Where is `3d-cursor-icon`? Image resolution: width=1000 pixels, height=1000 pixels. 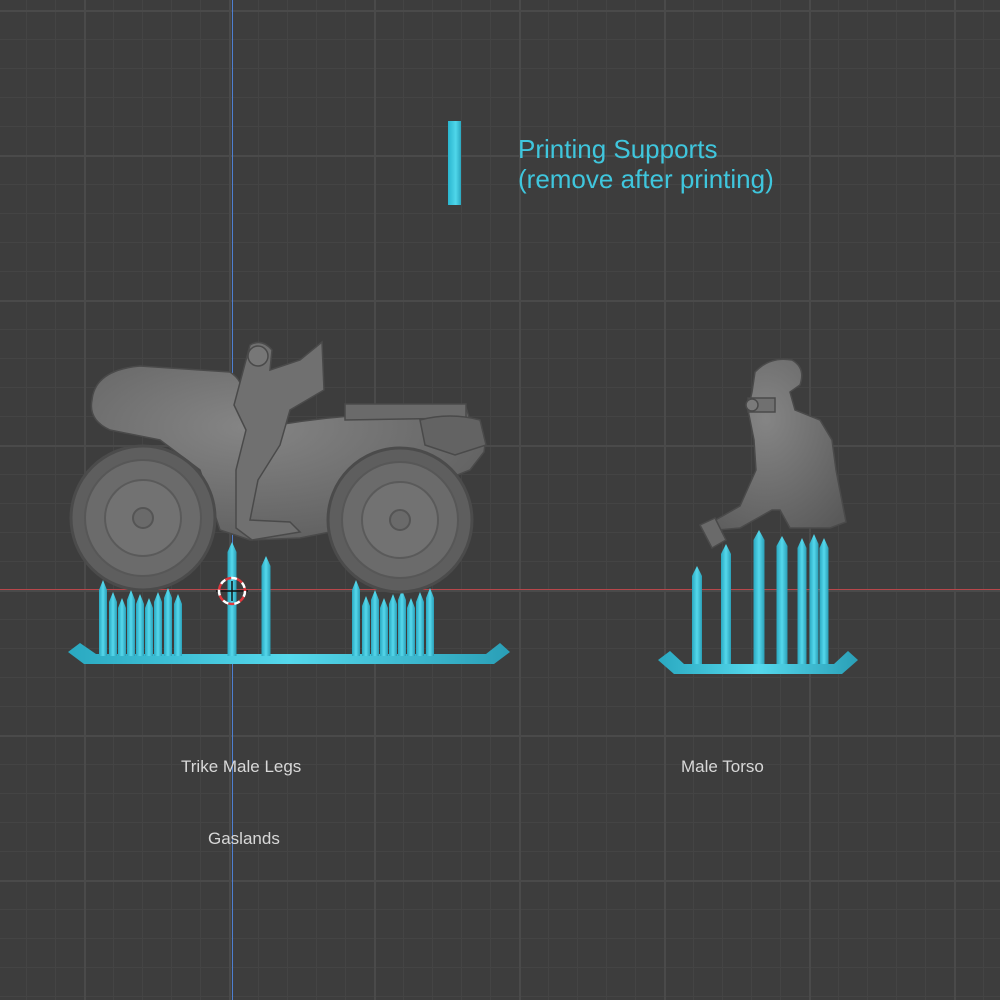
3d-cursor-icon is located at coordinates (232, 591).